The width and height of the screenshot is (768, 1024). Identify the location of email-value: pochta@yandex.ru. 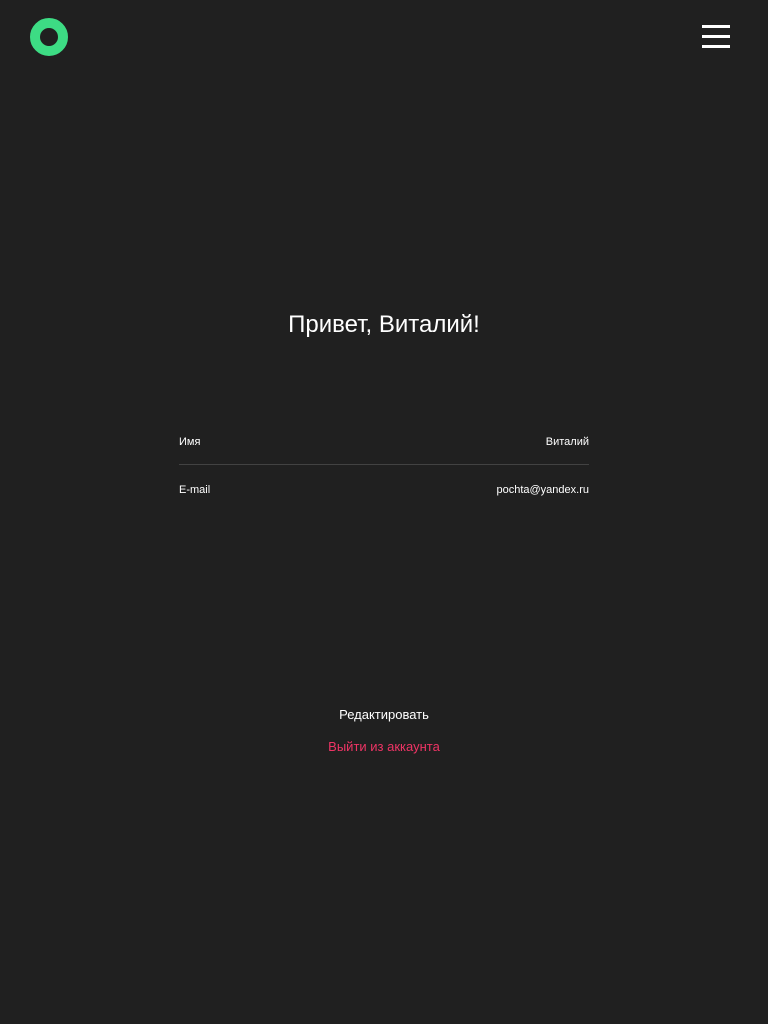
(542, 490).